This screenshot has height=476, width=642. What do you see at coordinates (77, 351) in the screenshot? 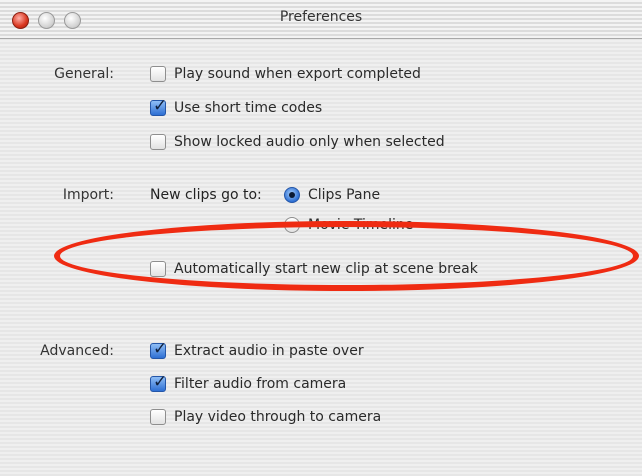
I see `advanced-section-label: Advanced:` at bounding box center [77, 351].